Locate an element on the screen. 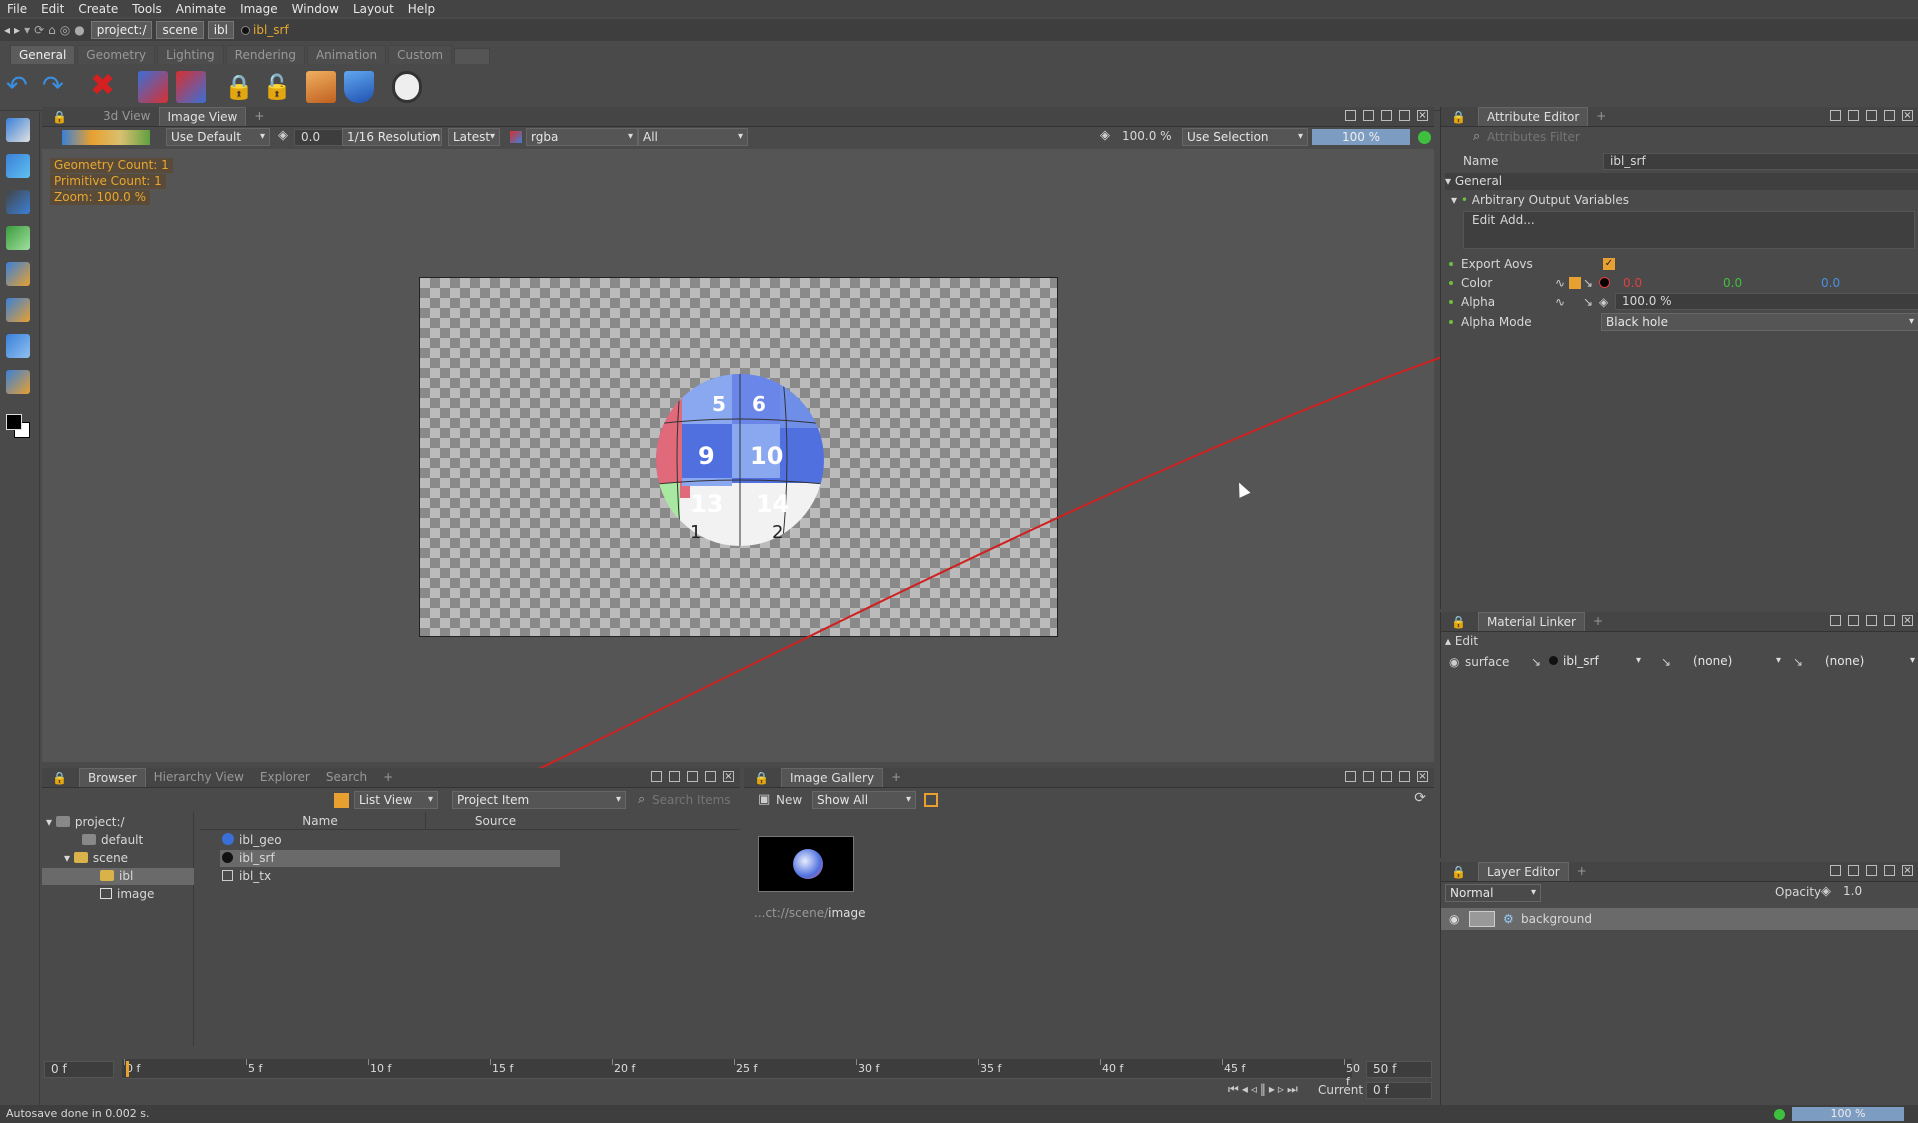 This screenshot has height=1123, width=1918. color-g-field: 0.0 is located at coordinates (1732, 283).